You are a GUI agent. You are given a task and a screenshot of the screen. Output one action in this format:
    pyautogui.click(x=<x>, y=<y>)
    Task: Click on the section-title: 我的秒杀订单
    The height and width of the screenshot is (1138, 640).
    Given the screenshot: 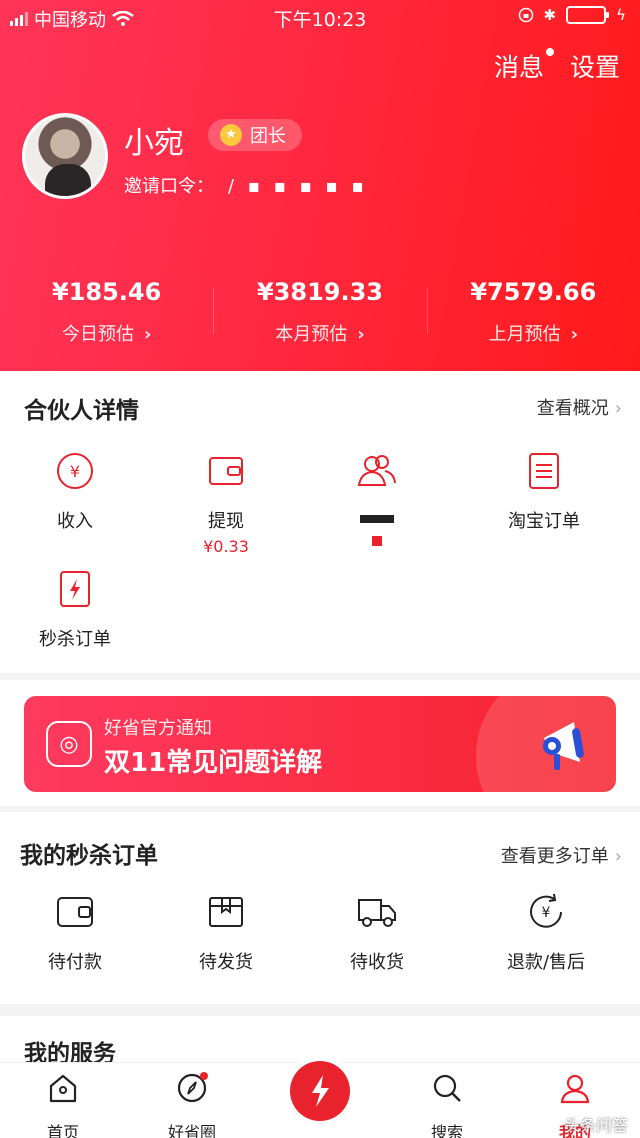 What is the action you would take?
    pyautogui.click(x=89, y=856)
    